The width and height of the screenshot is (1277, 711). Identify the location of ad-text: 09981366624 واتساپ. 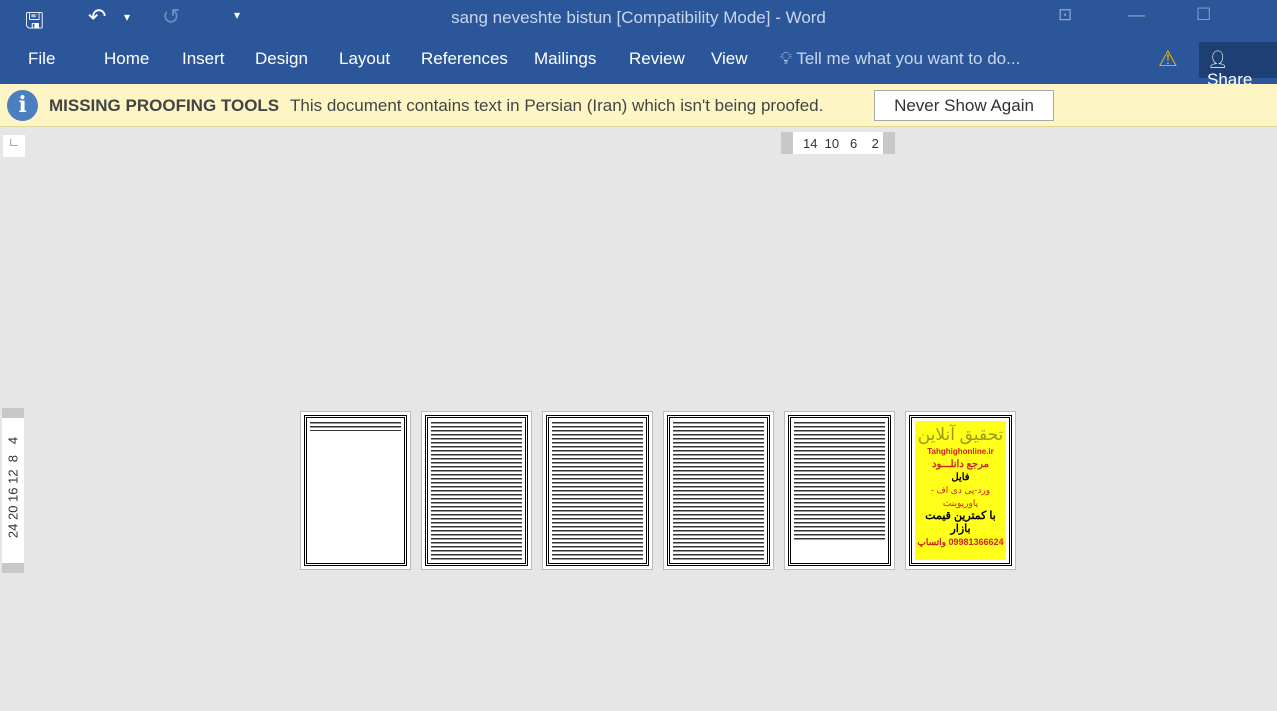
(960, 542).